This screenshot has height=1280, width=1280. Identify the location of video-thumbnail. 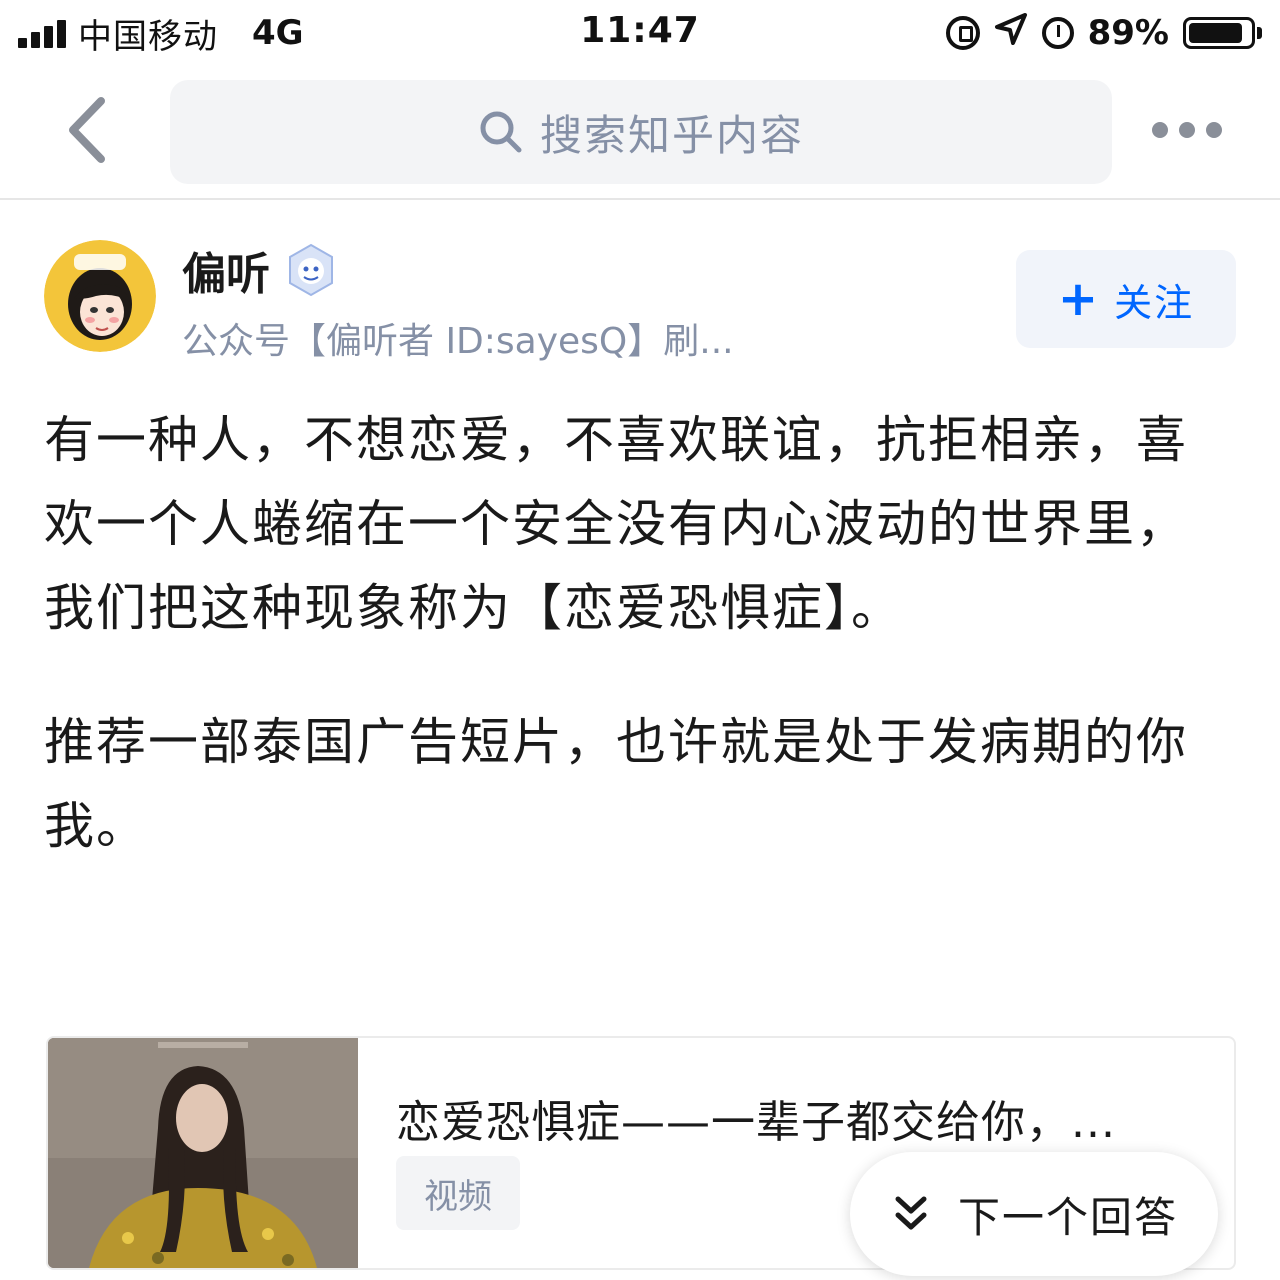
(203, 1153).